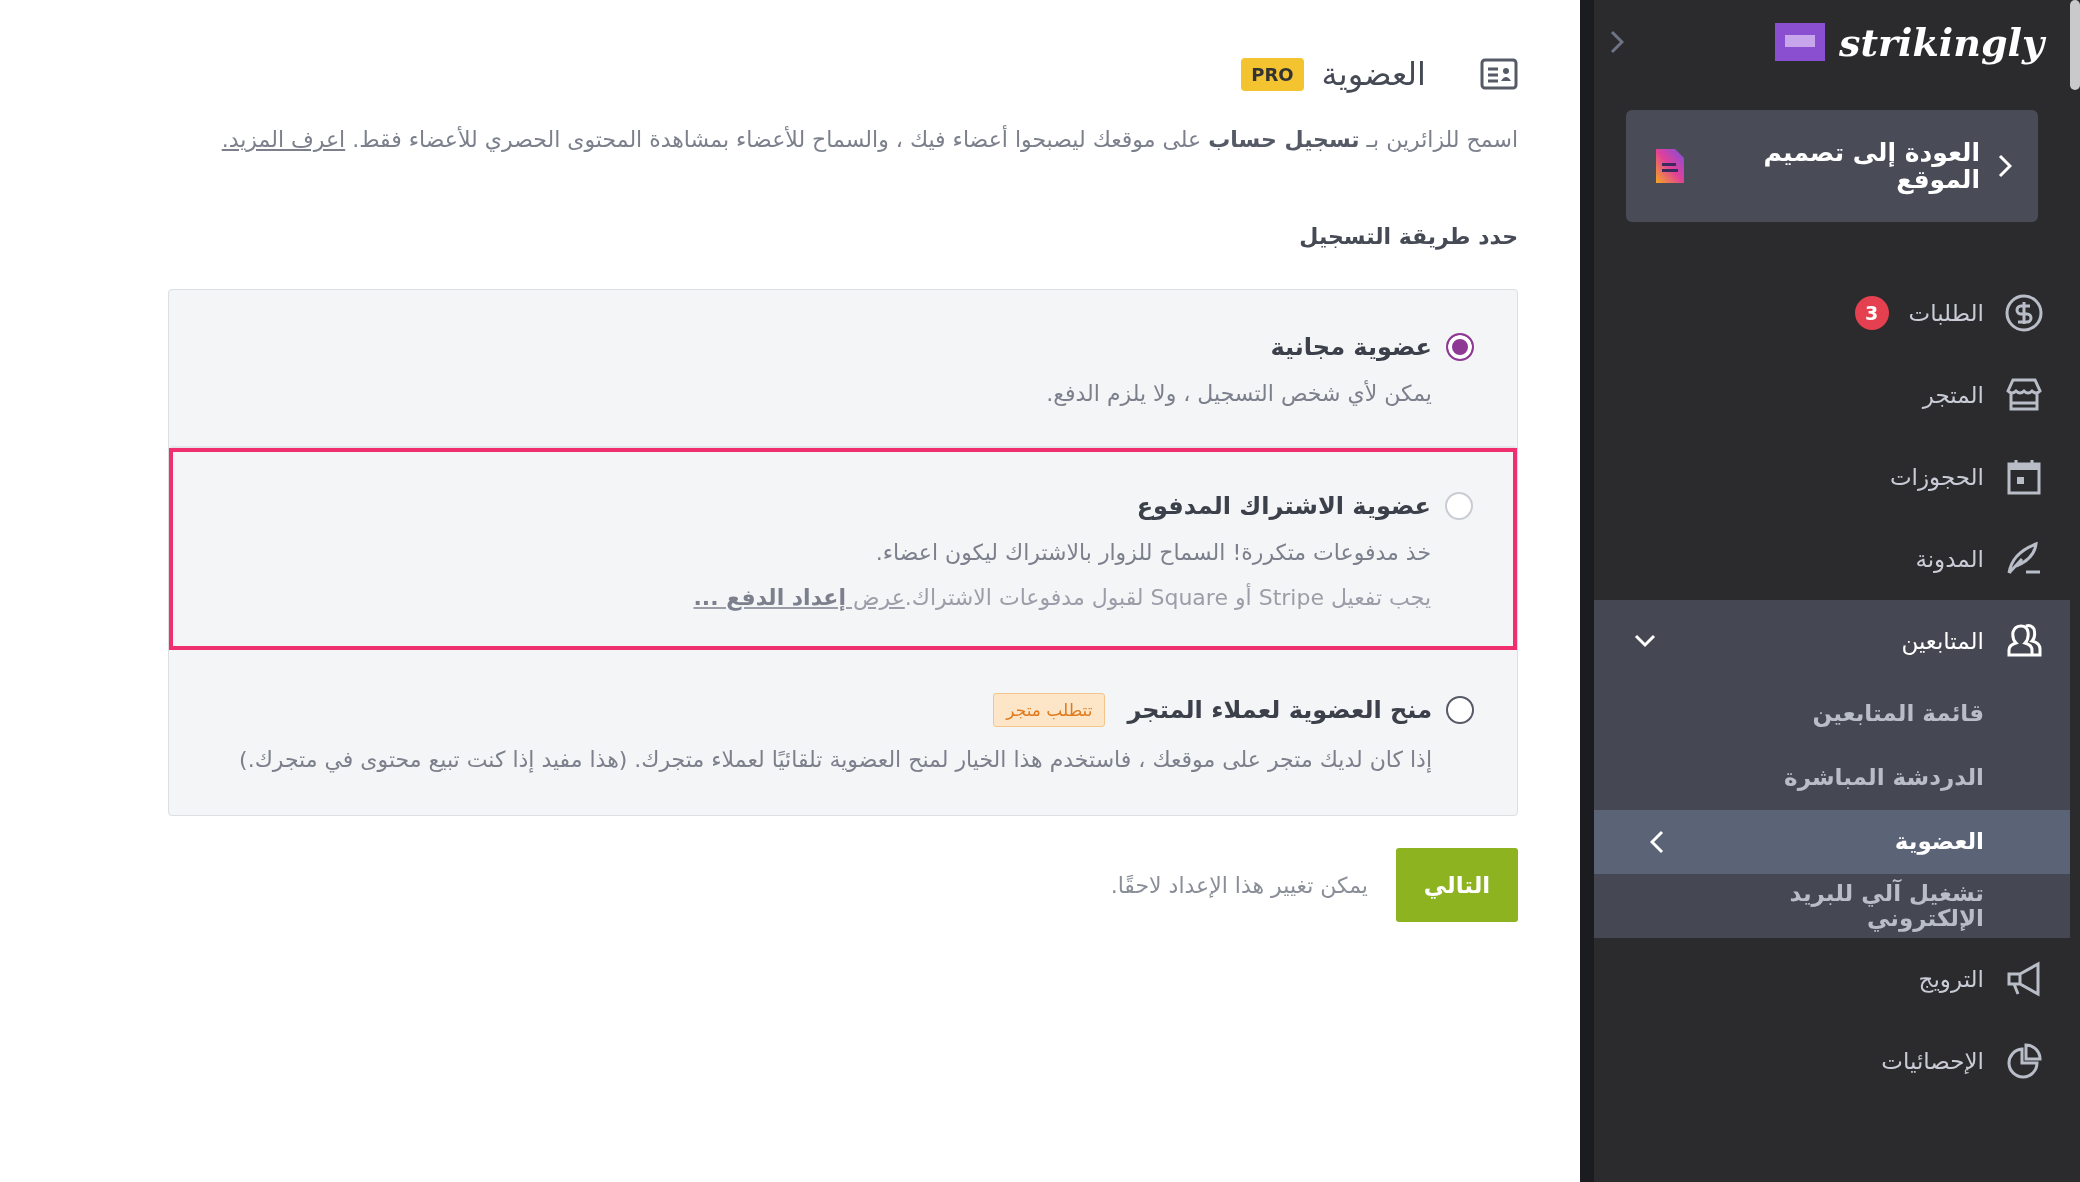 The image size is (2080, 1182). Describe the element at coordinates (1272, 74) in the screenshot. I see `pro-badge: PRO` at that location.